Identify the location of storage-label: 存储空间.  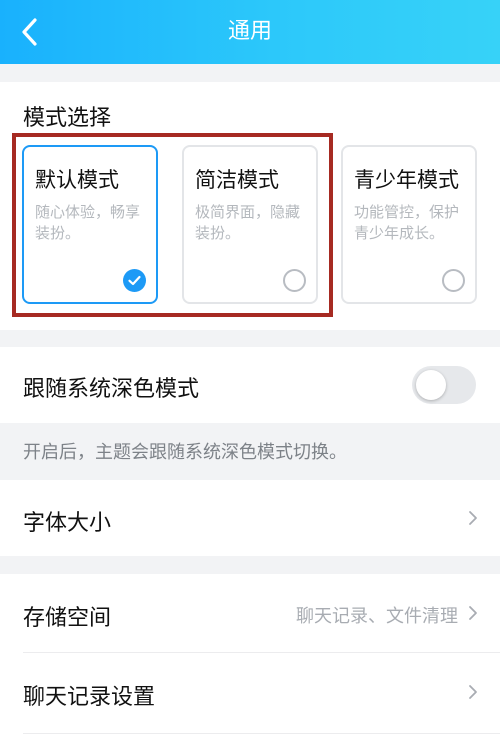
(67, 618).